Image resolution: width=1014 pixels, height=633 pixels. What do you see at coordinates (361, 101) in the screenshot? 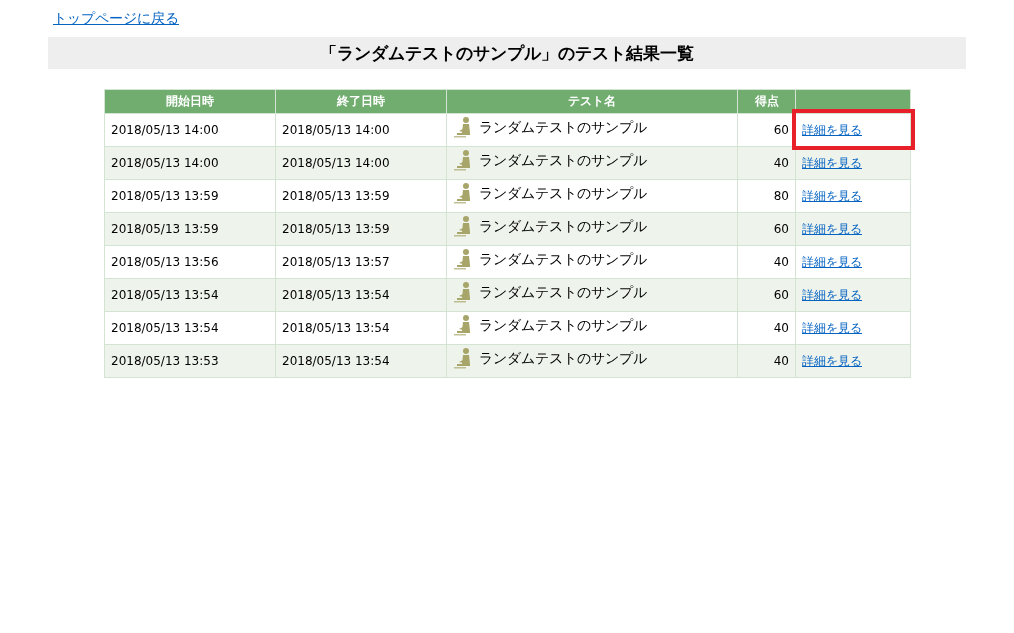
I see `column-header: 終了日時` at bounding box center [361, 101].